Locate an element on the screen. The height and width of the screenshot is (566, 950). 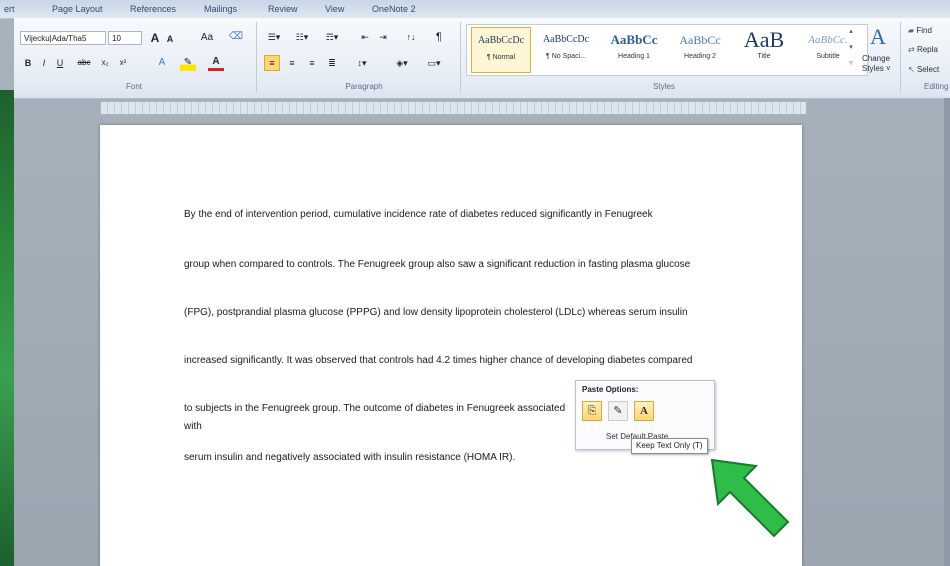
justify-icon: ≣ is located at coordinates (332, 63).